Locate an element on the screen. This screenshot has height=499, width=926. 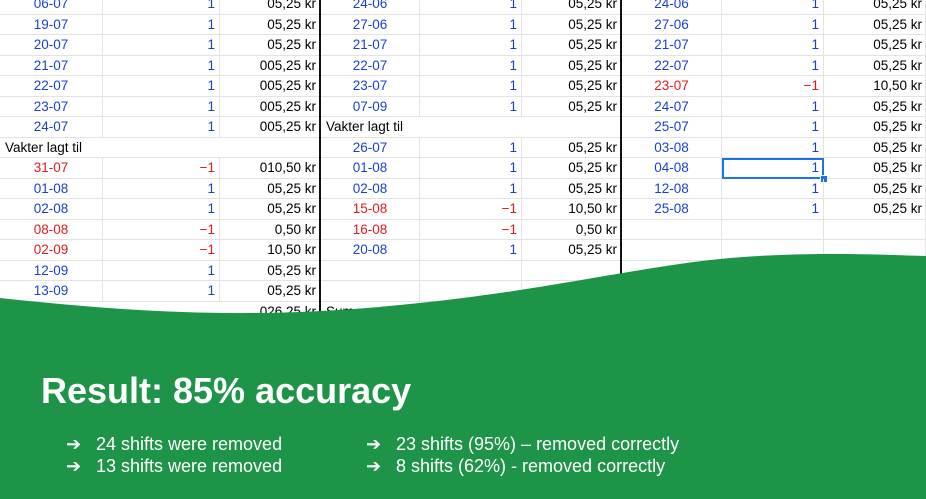
bullet-left-2: ➔ 13 shifts were removed is located at coordinates (174, 466).